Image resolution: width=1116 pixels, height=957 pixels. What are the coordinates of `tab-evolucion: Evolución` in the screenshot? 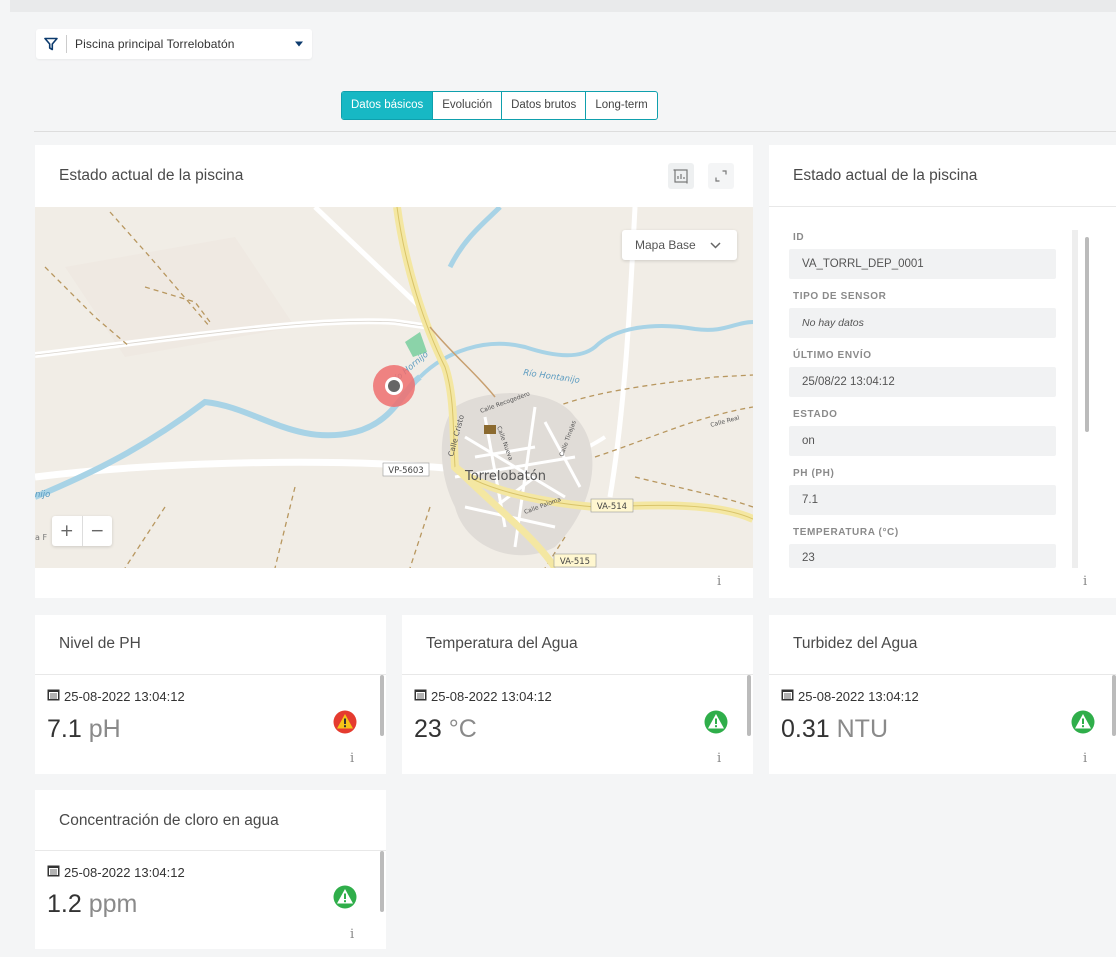 It's located at (466, 105).